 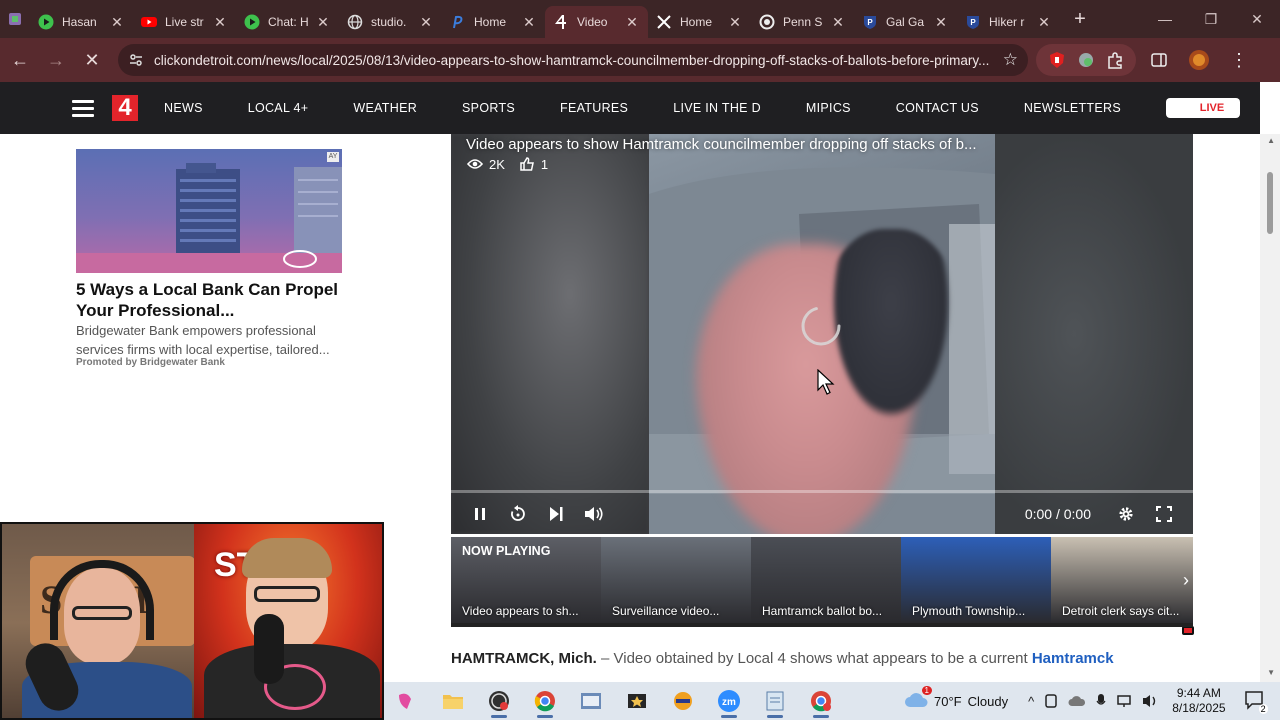 What do you see at coordinates (1080, 19) in the screenshot?
I see `new-tab-button: +` at bounding box center [1080, 19].